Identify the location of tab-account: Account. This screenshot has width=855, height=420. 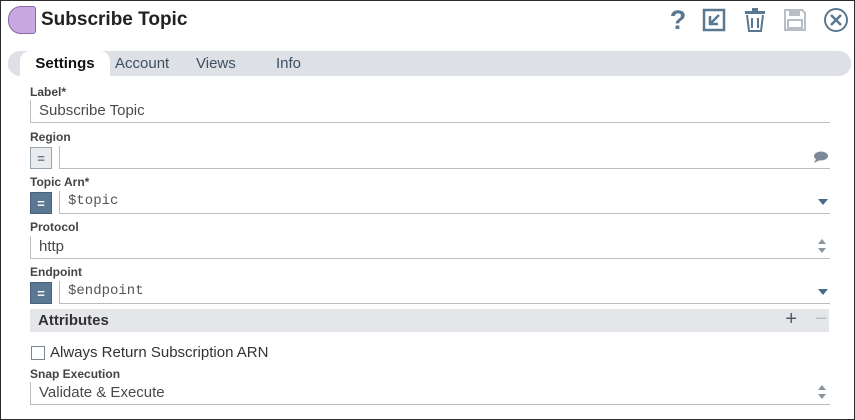
(142, 63).